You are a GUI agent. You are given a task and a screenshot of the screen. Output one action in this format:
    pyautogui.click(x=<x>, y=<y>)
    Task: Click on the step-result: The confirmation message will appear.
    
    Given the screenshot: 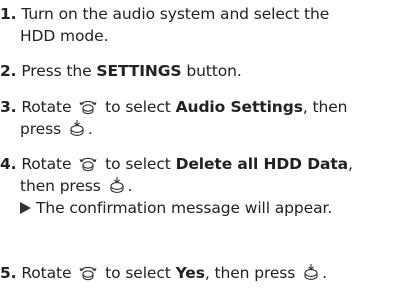 What is the action you would take?
    pyautogui.click(x=209, y=208)
    